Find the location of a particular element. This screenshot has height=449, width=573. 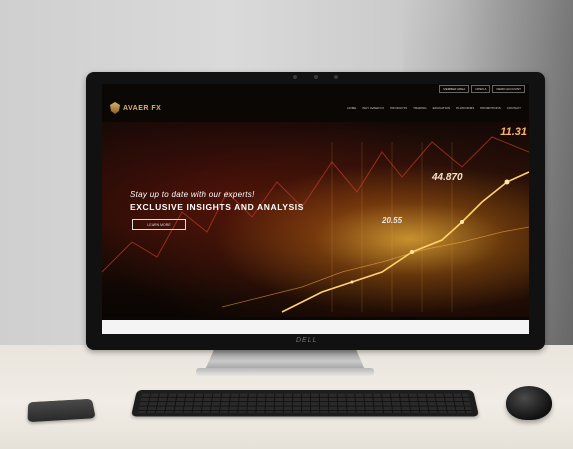

chart-line-orange is located at coordinates (375, 267).